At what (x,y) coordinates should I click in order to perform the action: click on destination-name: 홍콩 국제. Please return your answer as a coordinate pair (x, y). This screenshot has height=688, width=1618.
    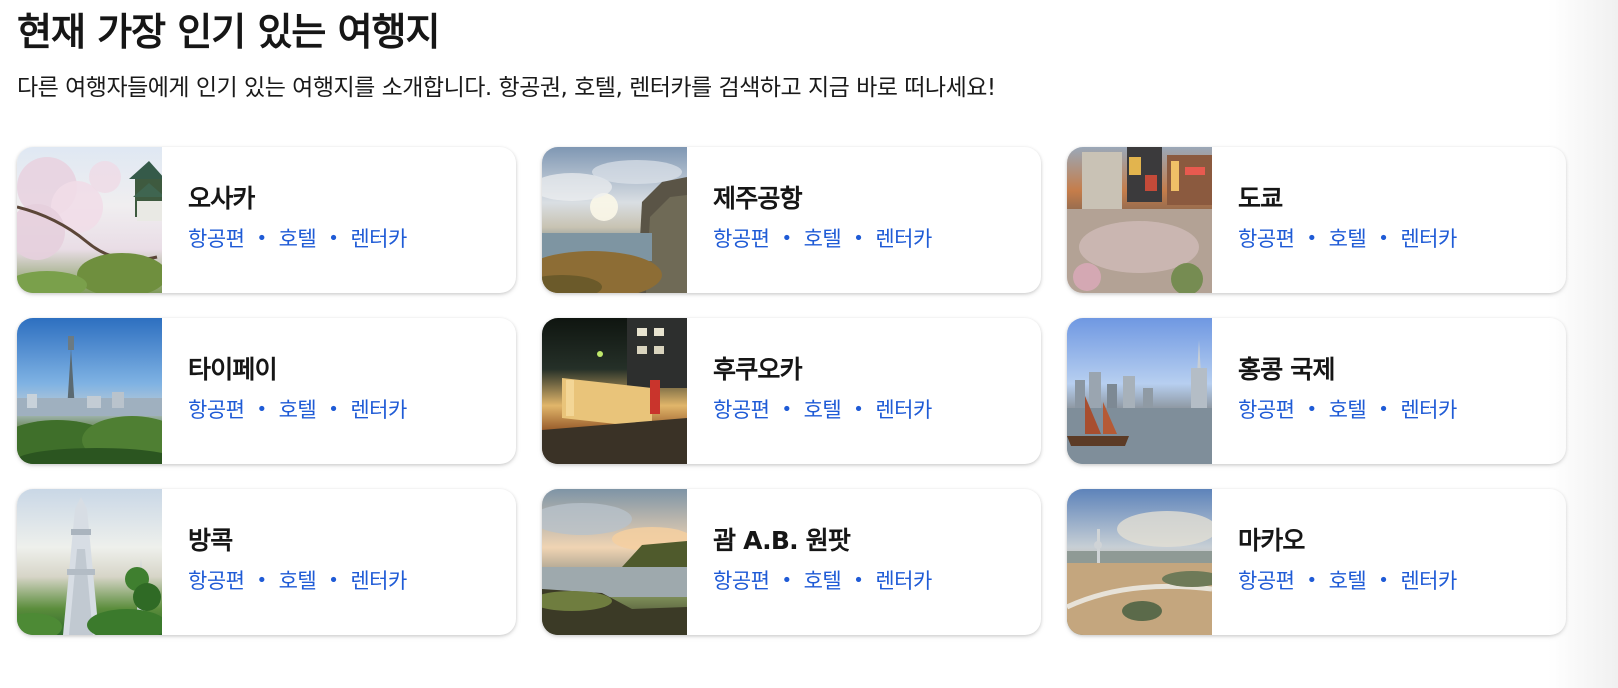
    Looking at the image, I should click on (1347, 370).